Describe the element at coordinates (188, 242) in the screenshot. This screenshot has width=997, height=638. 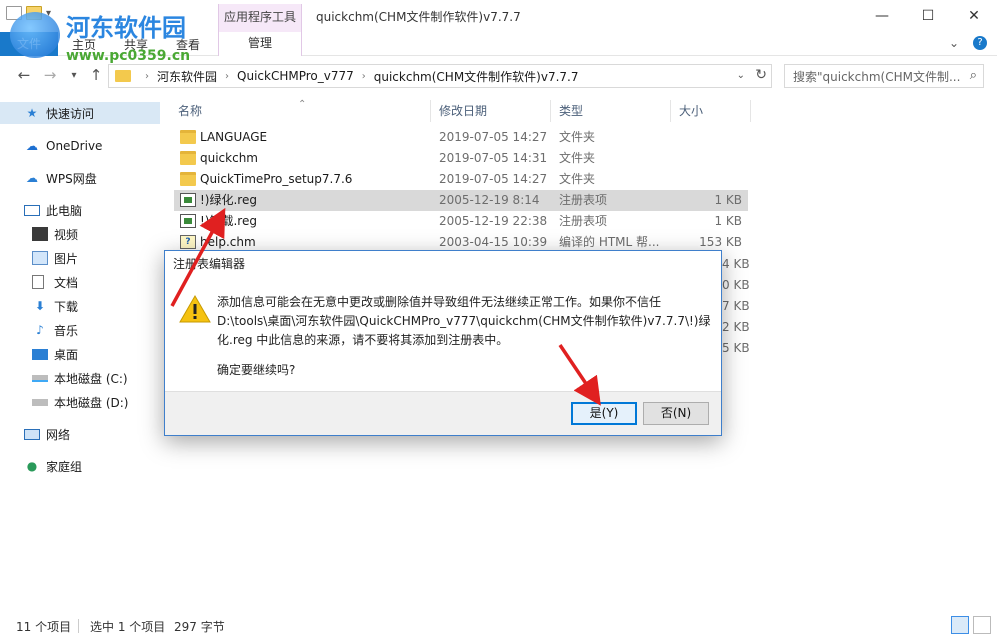
I see `chm-file-icon: ?` at that location.